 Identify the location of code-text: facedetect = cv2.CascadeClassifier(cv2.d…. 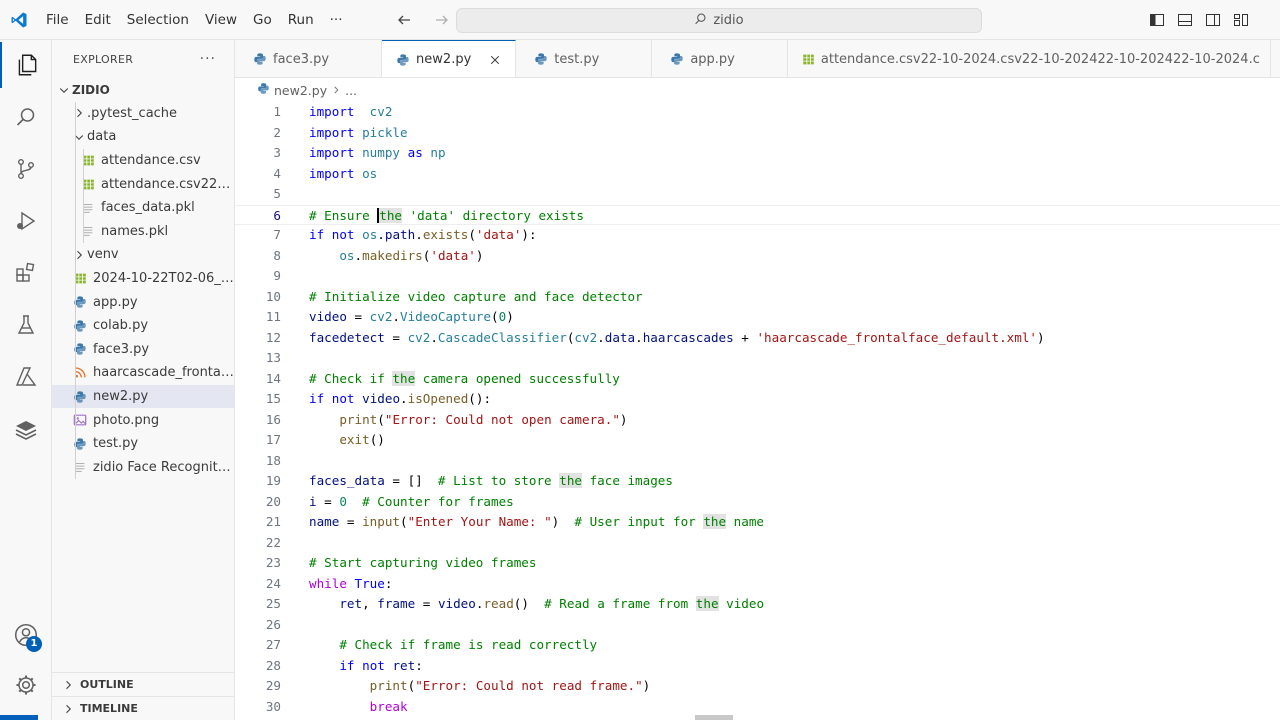
(677, 338).